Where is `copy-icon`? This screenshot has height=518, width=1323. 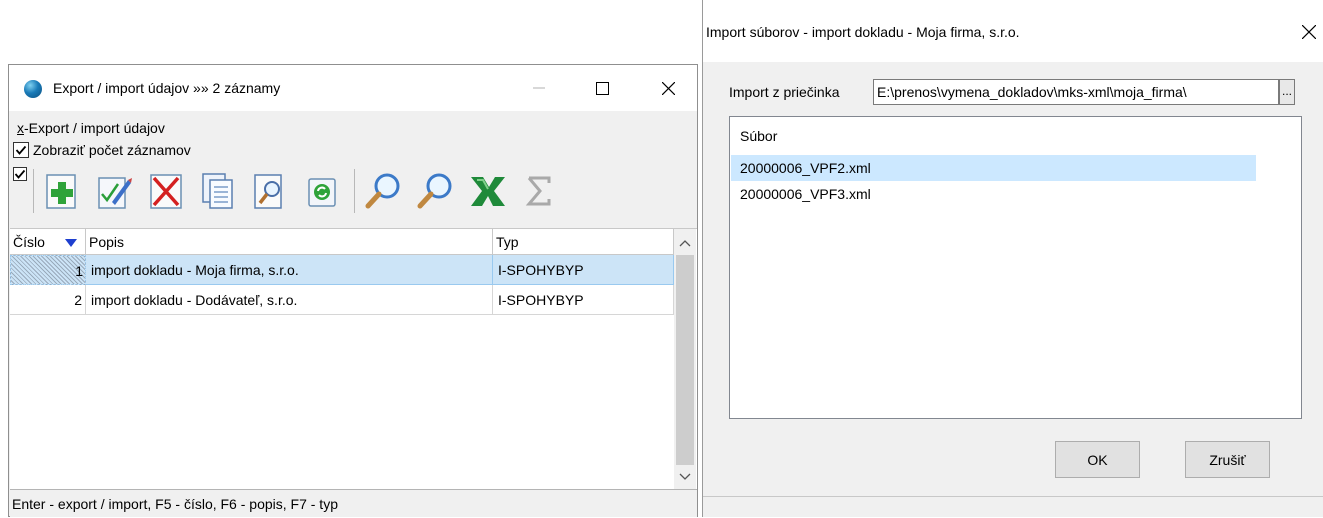
copy-icon is located at coordinates (217, 191).